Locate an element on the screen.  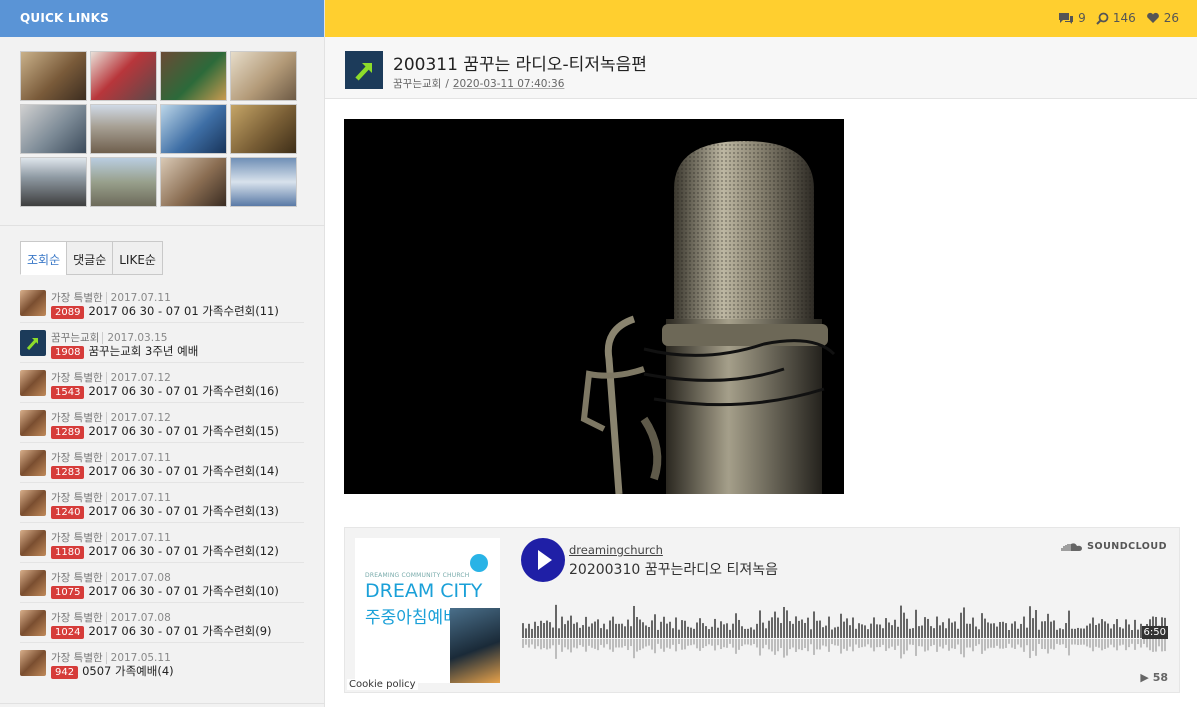
list-item: 꿈꾸는교회 2017.03.15 1908 꿈꾸는교회 3주년 예배 is located at coordinates (162, 343).